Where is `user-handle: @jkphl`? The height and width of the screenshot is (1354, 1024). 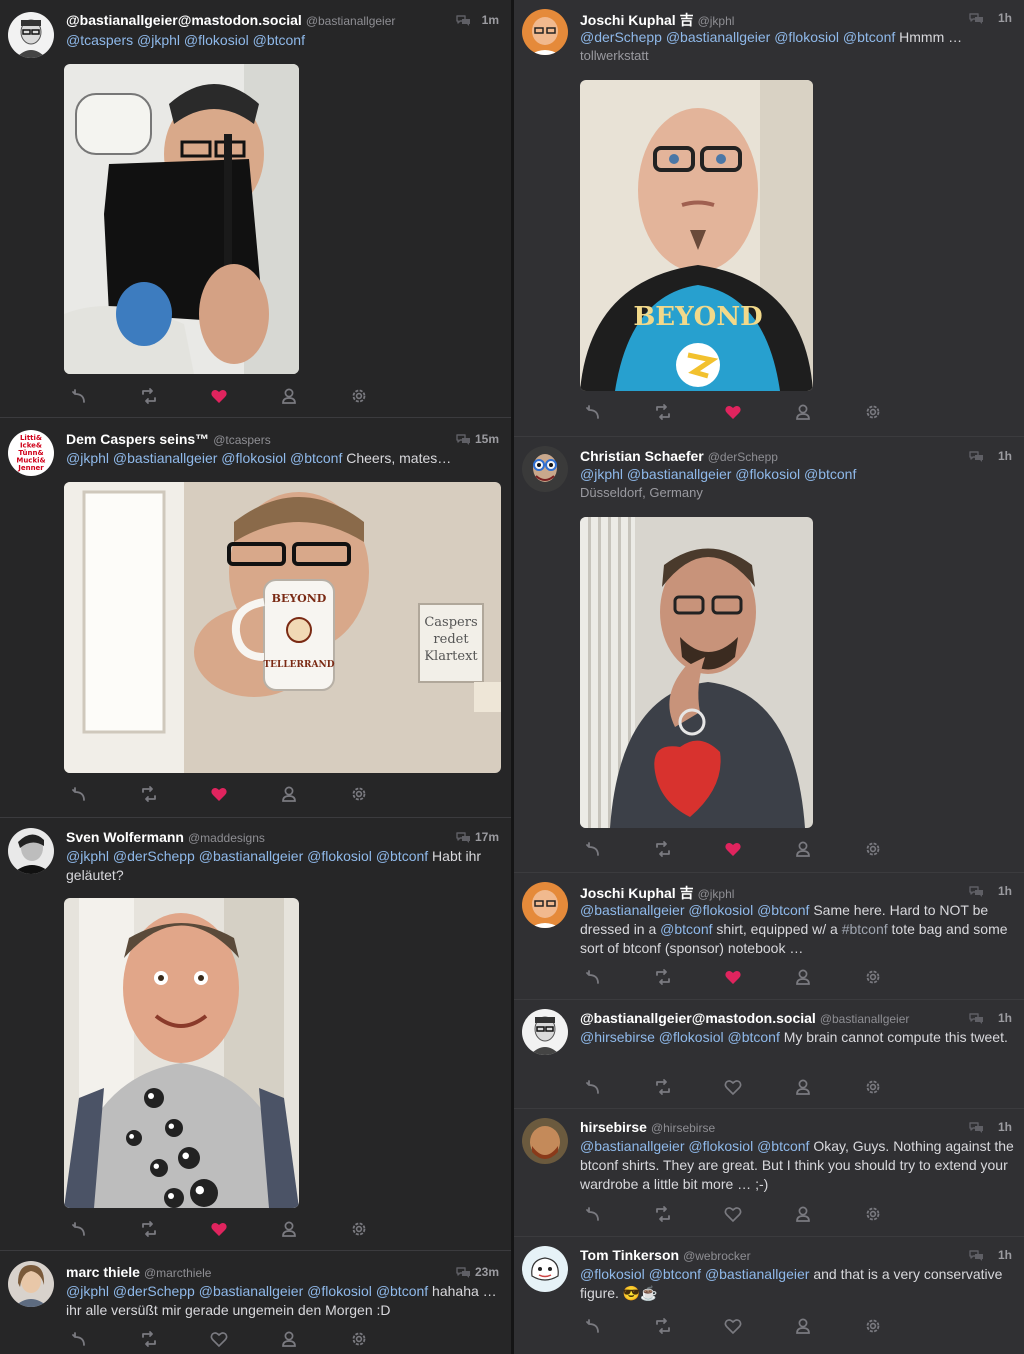 user-handle: @jkphl is located at coordinates (716, 21).